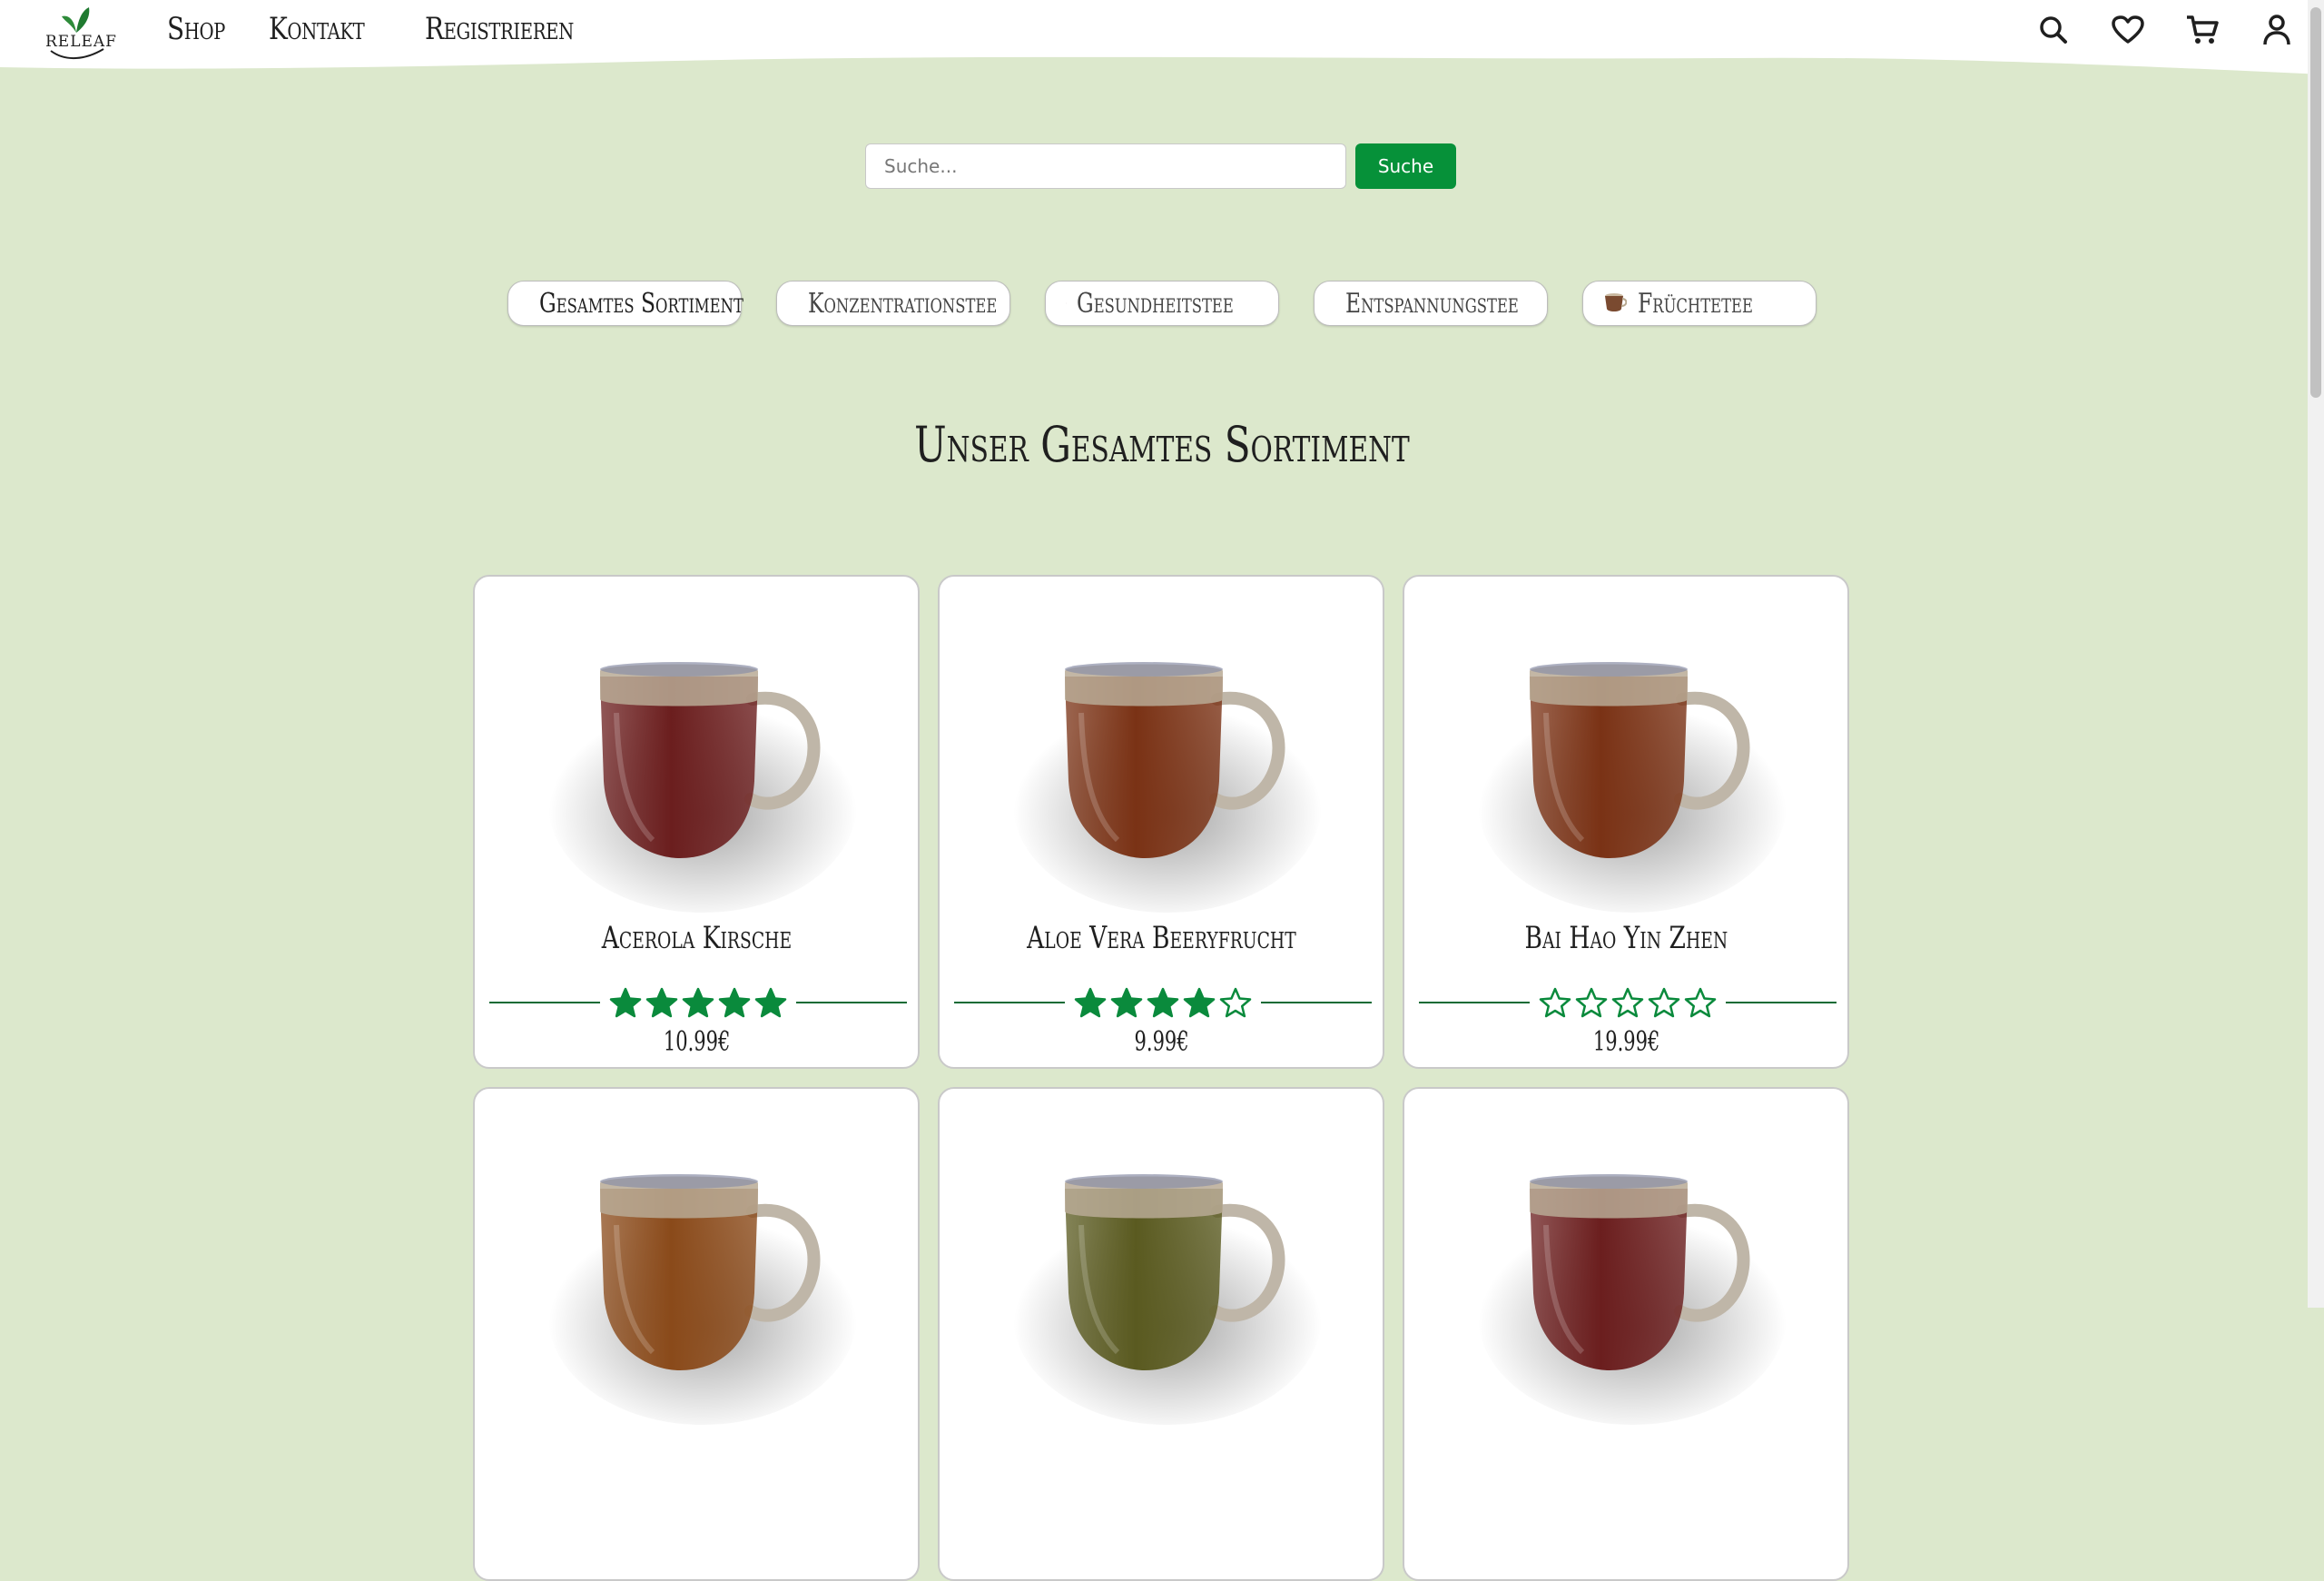 This screenshot has width=2324, height=1581. I want to click on category-1: Konzentrationstee, so click(893, 304).